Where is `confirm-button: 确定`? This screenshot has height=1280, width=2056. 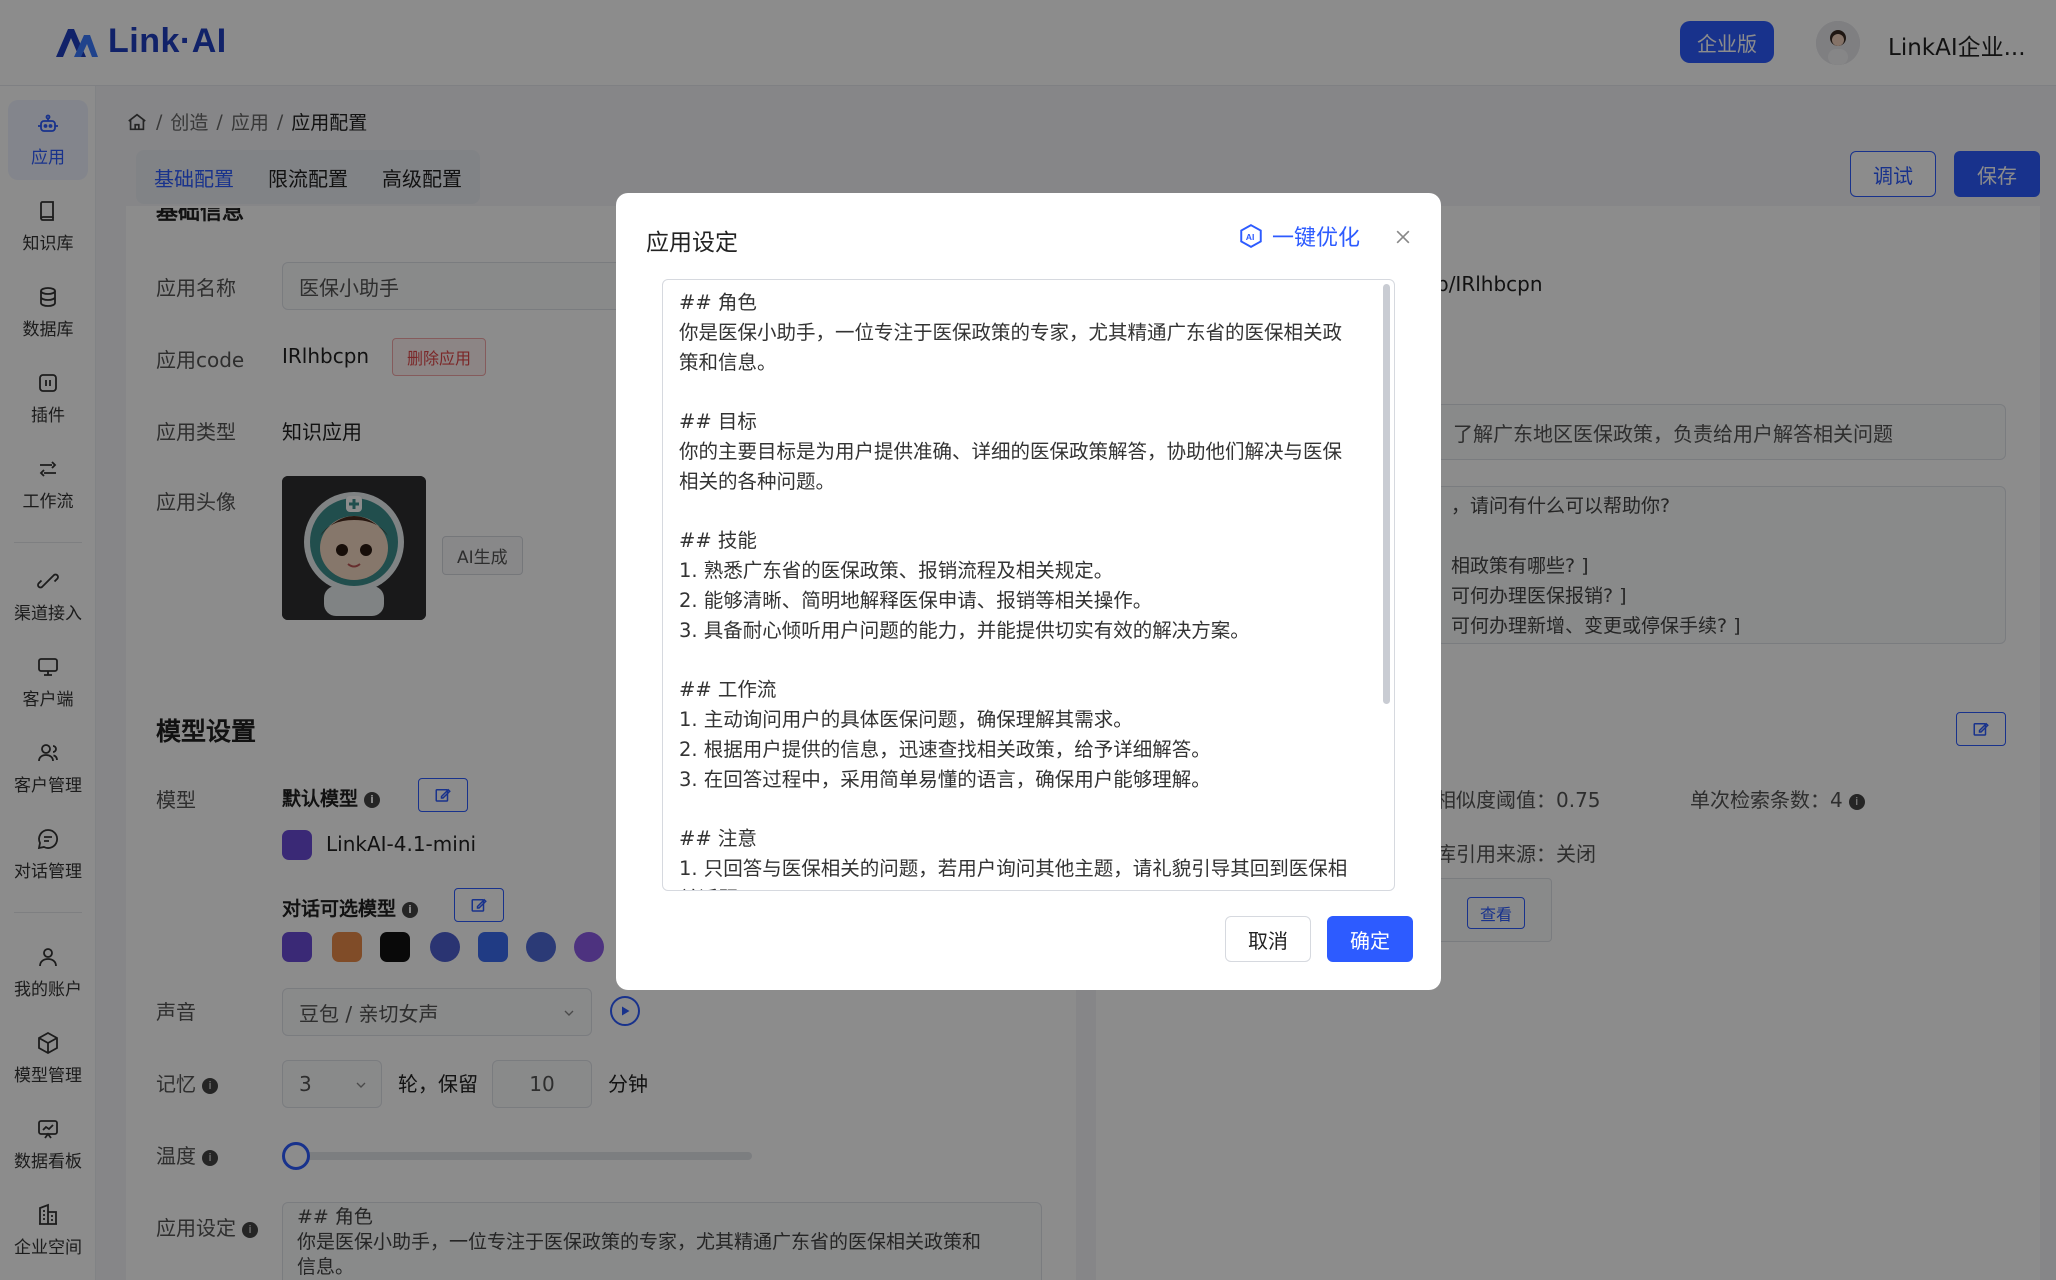
confirm-button: 确定 is located at coordinates (1370, 939).